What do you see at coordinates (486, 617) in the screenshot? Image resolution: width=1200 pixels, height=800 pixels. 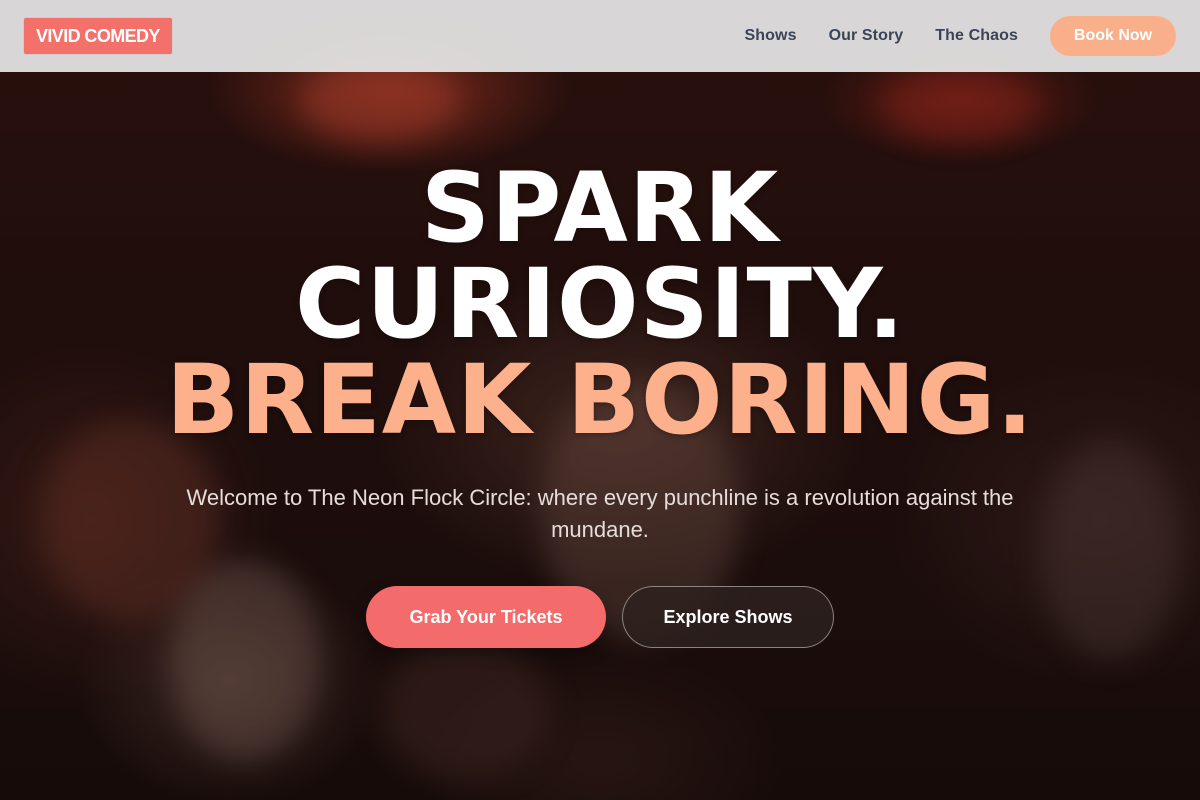 I see `grab-tickets-button: Grab Your Tickets` at bounding box center [486, 617].